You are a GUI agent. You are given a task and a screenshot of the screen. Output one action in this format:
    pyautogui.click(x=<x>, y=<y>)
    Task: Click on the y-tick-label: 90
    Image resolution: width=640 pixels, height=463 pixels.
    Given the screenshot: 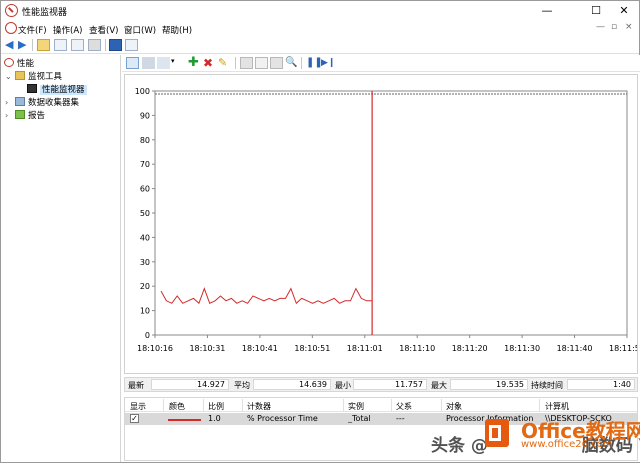 What is the action you would take?
    pyautogui.click(x=145, y=115)
    